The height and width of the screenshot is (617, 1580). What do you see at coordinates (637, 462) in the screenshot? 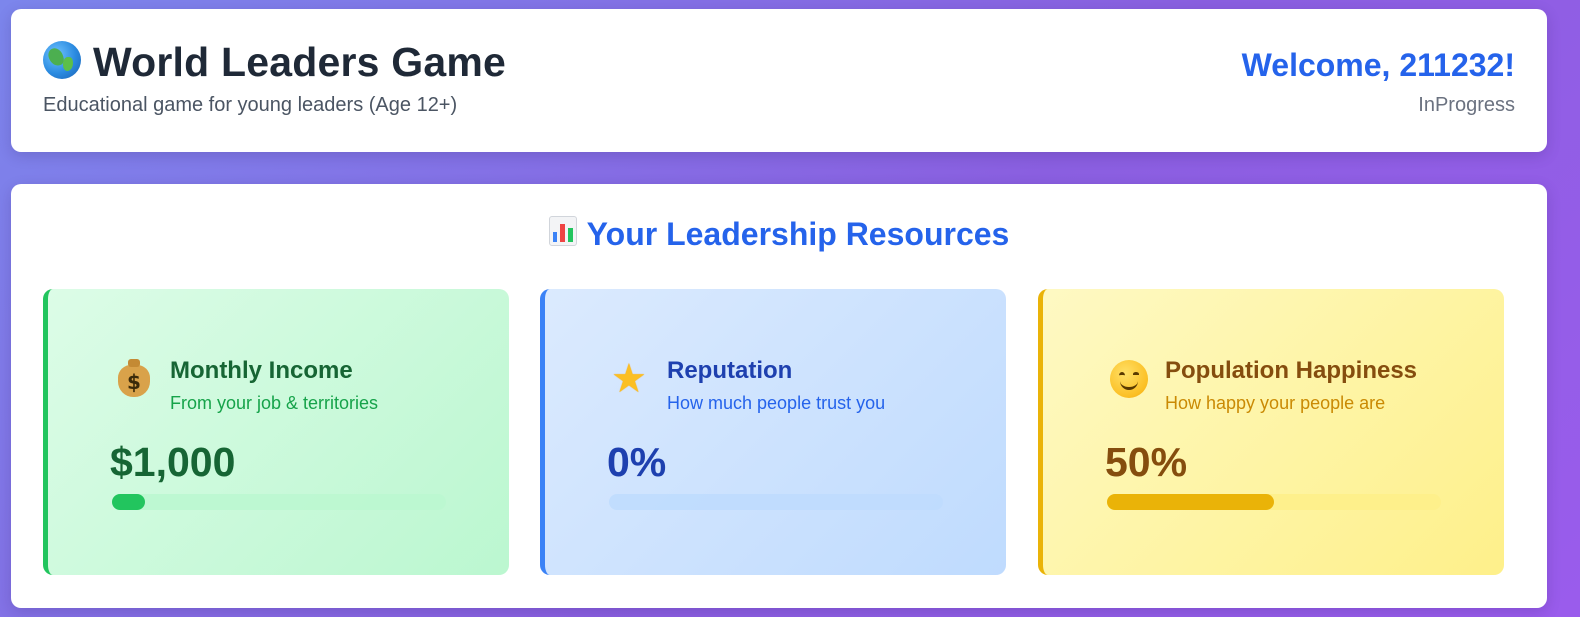
I see `reputation-value: 0%` at bounding box center [637, 462].